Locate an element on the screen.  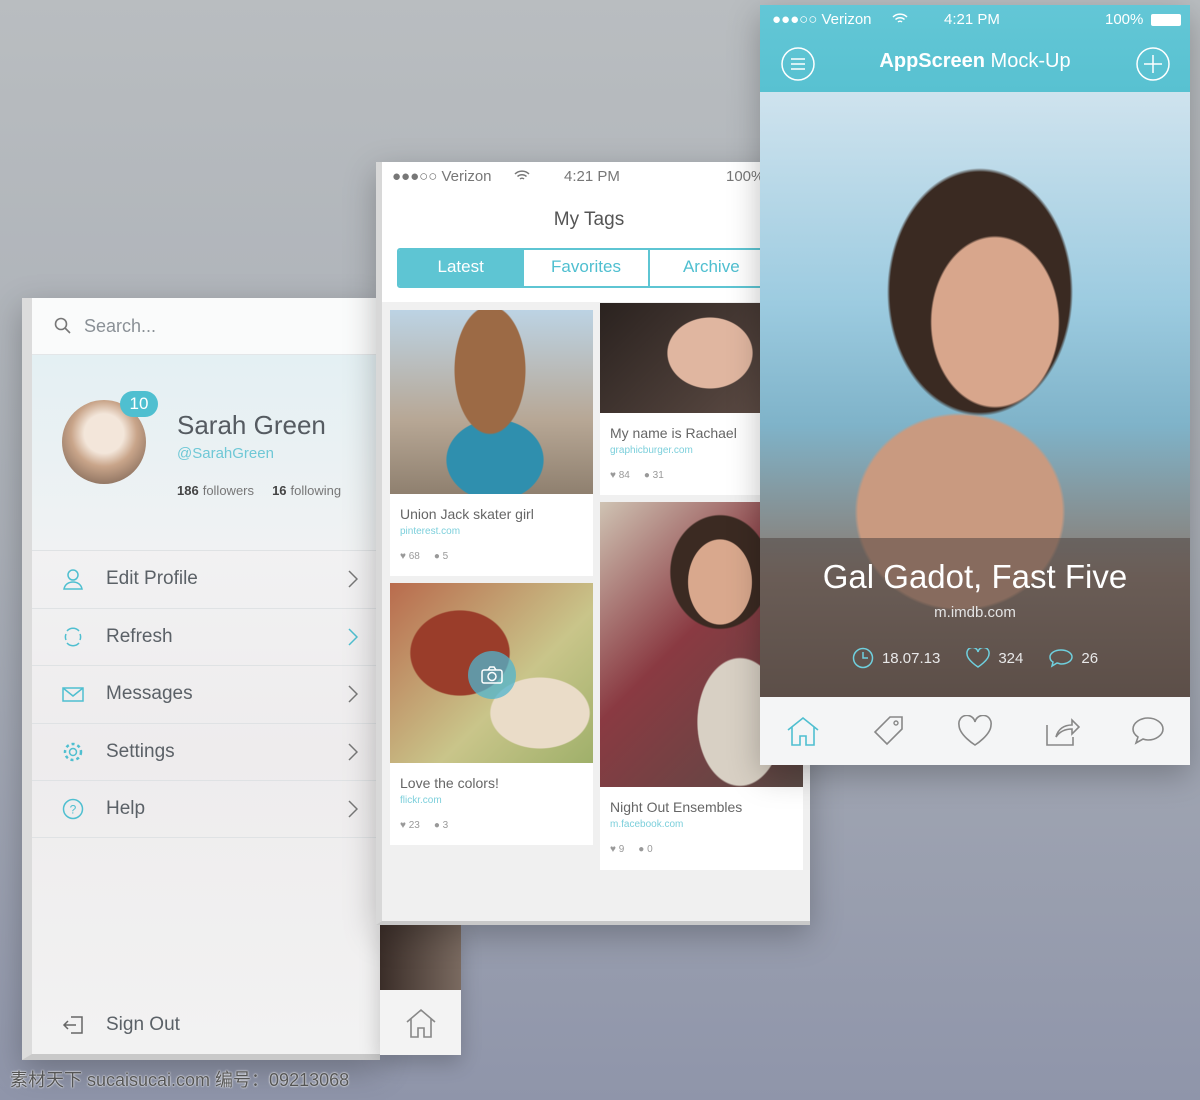
card-love-colors: Love the colors! flickr.com ♥ 23 ● 3 is located at coordinates (491, 714).